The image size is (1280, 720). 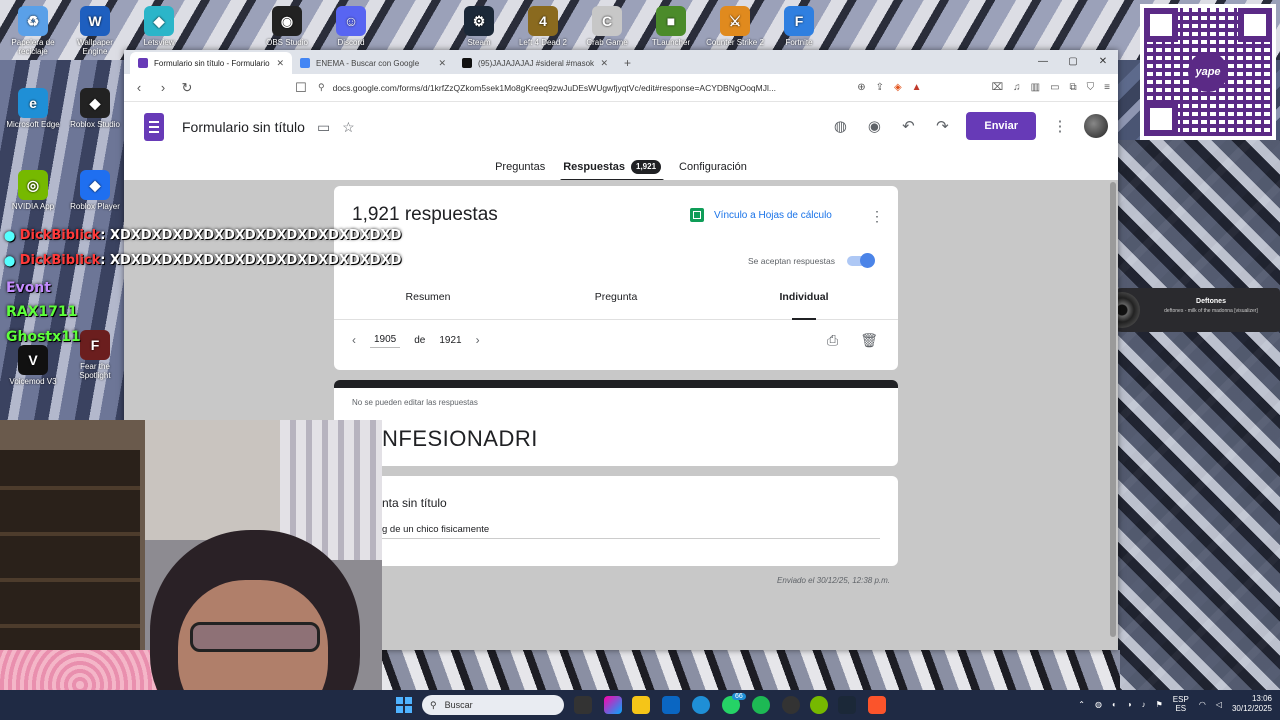 What do you see at coordinates (287, 26) in the screenshot?
I see `desktop-icon: ◉ OBS Studio` at bounding box center [287, 26].